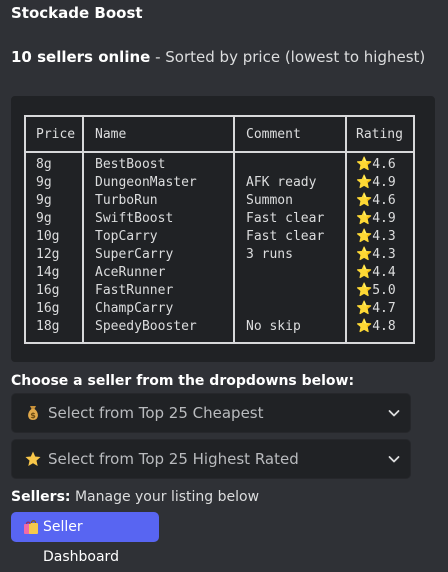 The width and height of the screenshot is (448, 572). Describe the element at coordinates (384, 290) in the screenshot. I see `rating-value: 5.0` at that location.